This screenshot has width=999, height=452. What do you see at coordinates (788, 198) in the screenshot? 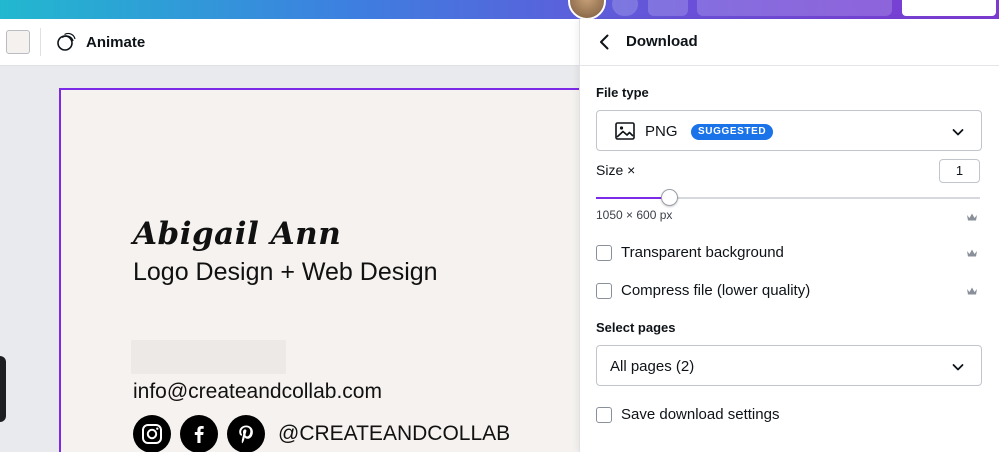
I see `size-slider-track` at bounding box center [788, 198].